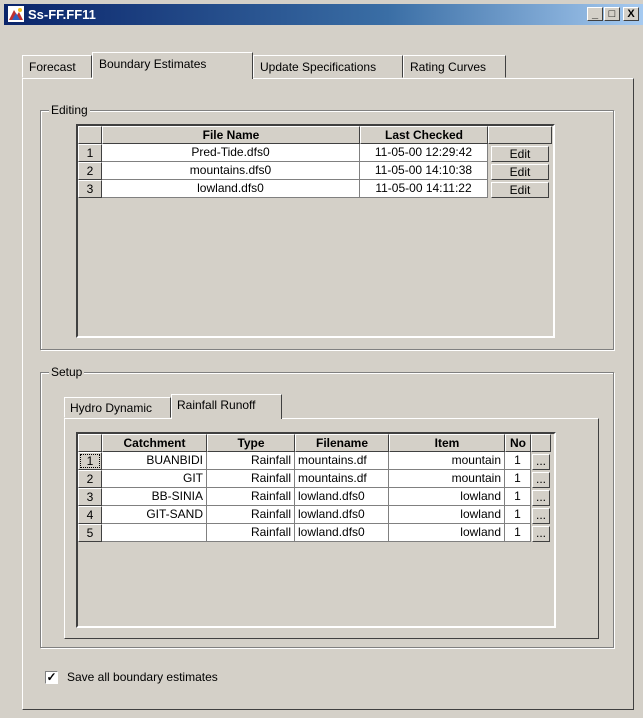  Describe the element at coordinates (328, 66) in the screenshot. I see `tab-update-specifications: Update Specifications` at that location.